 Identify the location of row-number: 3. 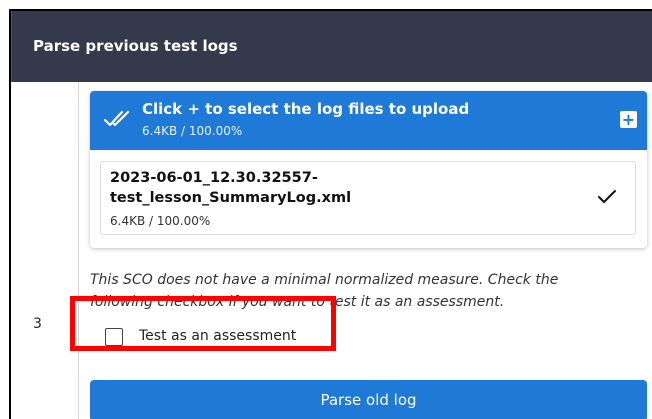
(37, 324).